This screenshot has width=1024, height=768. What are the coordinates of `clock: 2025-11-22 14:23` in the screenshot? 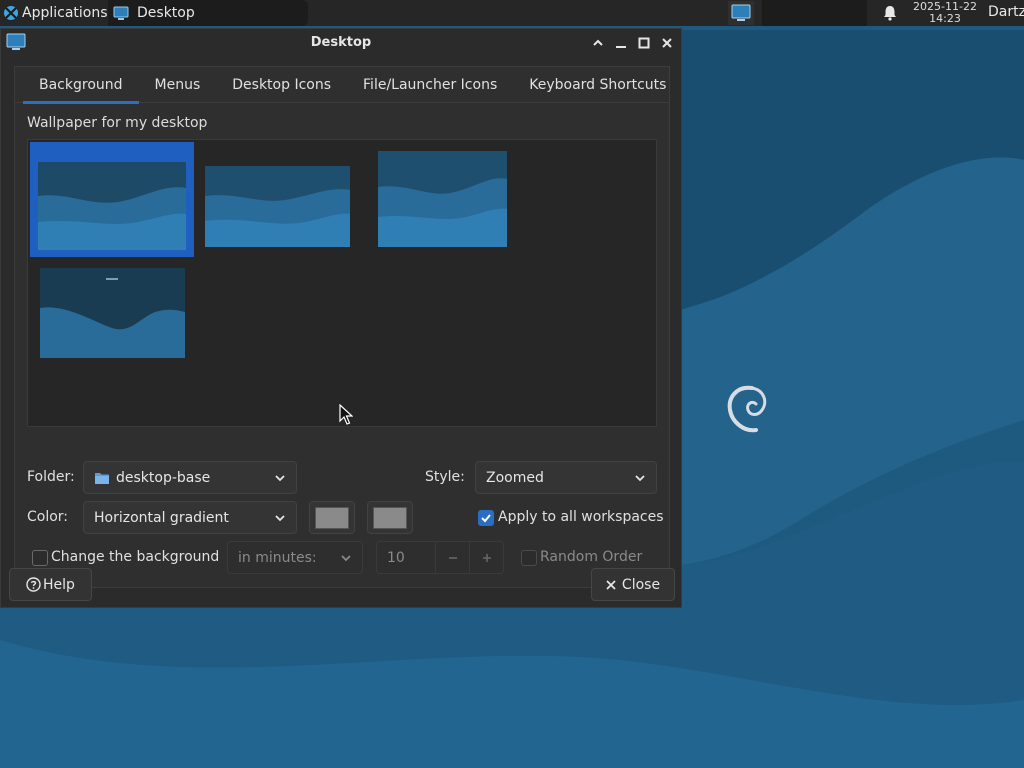 It's located at (945, 13).